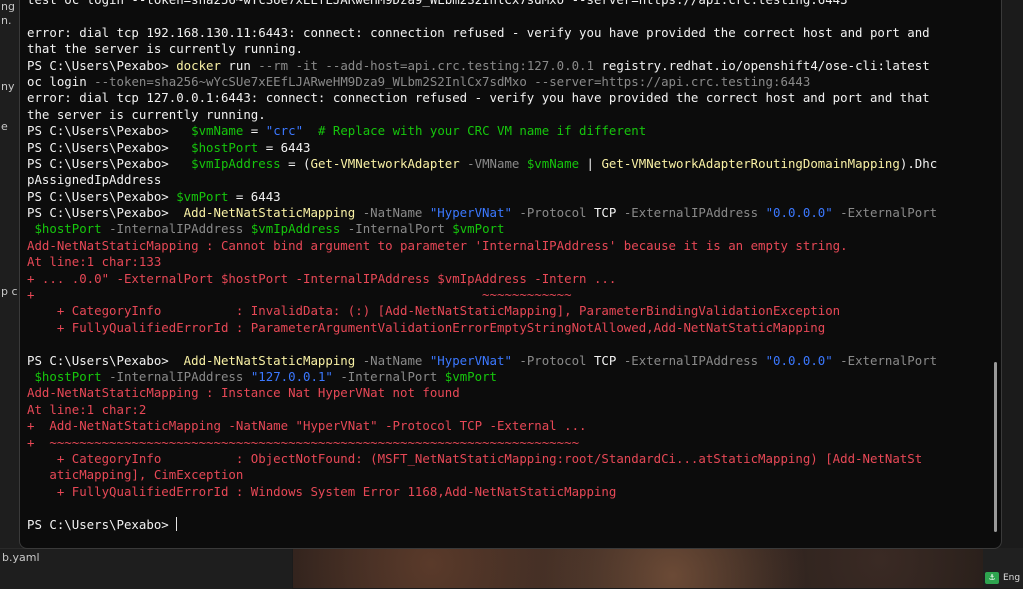 Image resolution: width=1023 pixels, height=589 pixels. I want to click on terminal-text: $hostPort, so click(64, 229).